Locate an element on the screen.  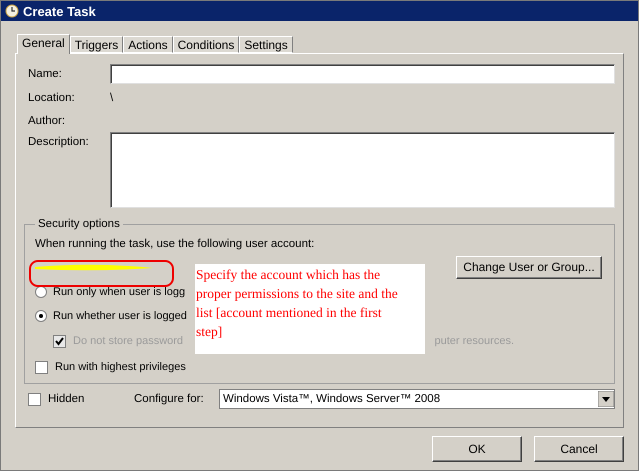
option-label: Run only when user is logg is located at coordinates (119, 292).